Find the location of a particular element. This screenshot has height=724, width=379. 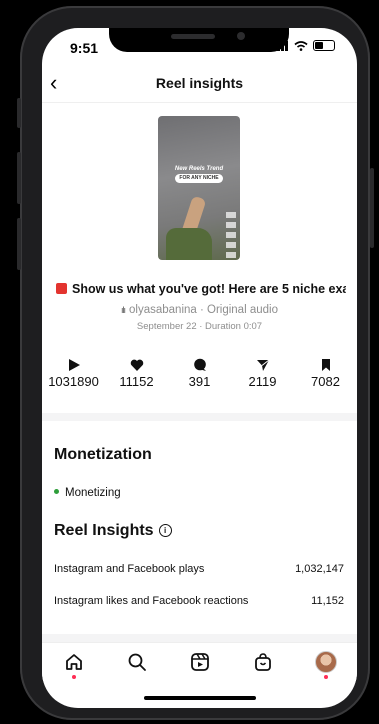

saves-count: 7082 is located at coordinates (325, 381).